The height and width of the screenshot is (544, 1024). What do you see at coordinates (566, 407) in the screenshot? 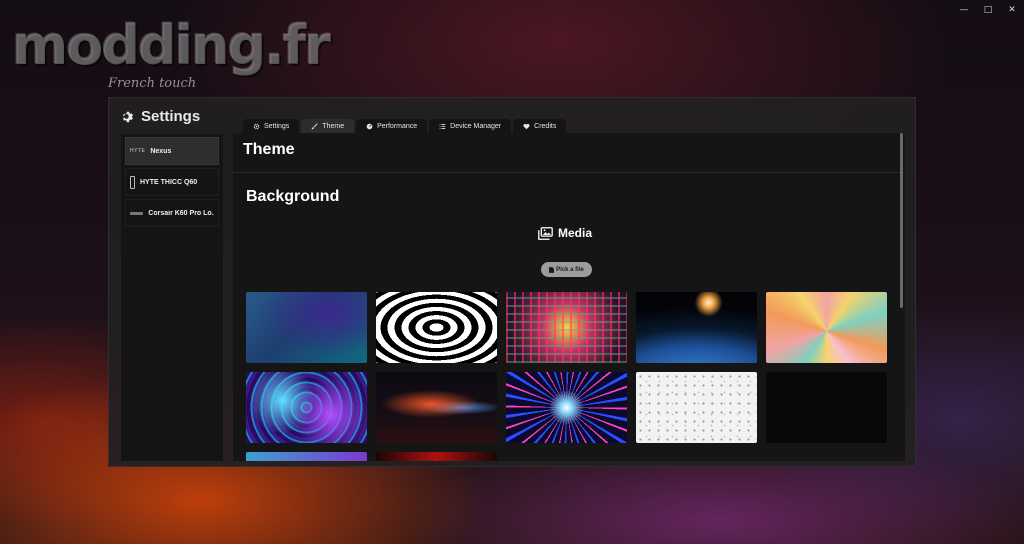
I see `thumbnail-hyperspace-warp` at bounding box center [566, 407].